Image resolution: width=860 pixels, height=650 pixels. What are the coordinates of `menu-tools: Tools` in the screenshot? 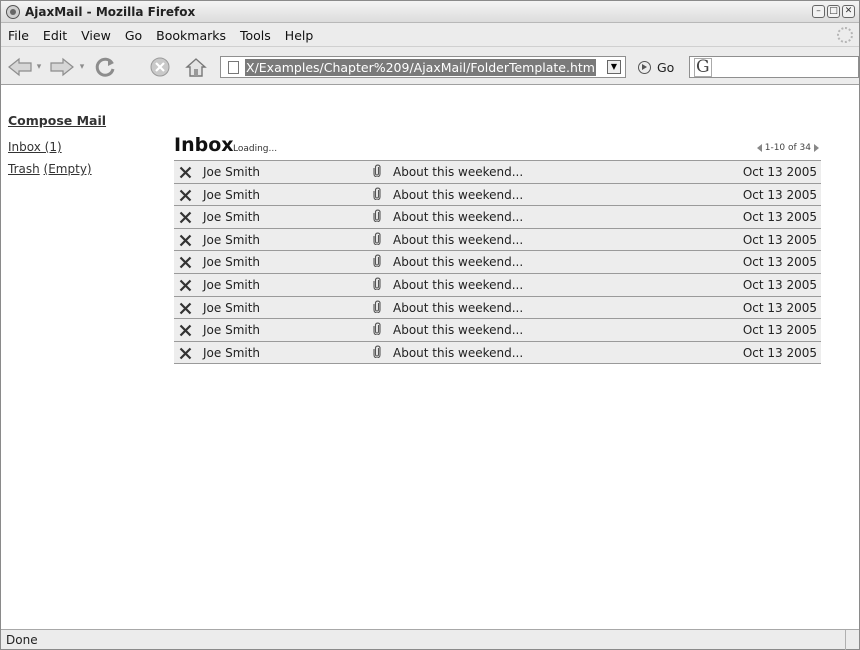 It's located at (255, 35).